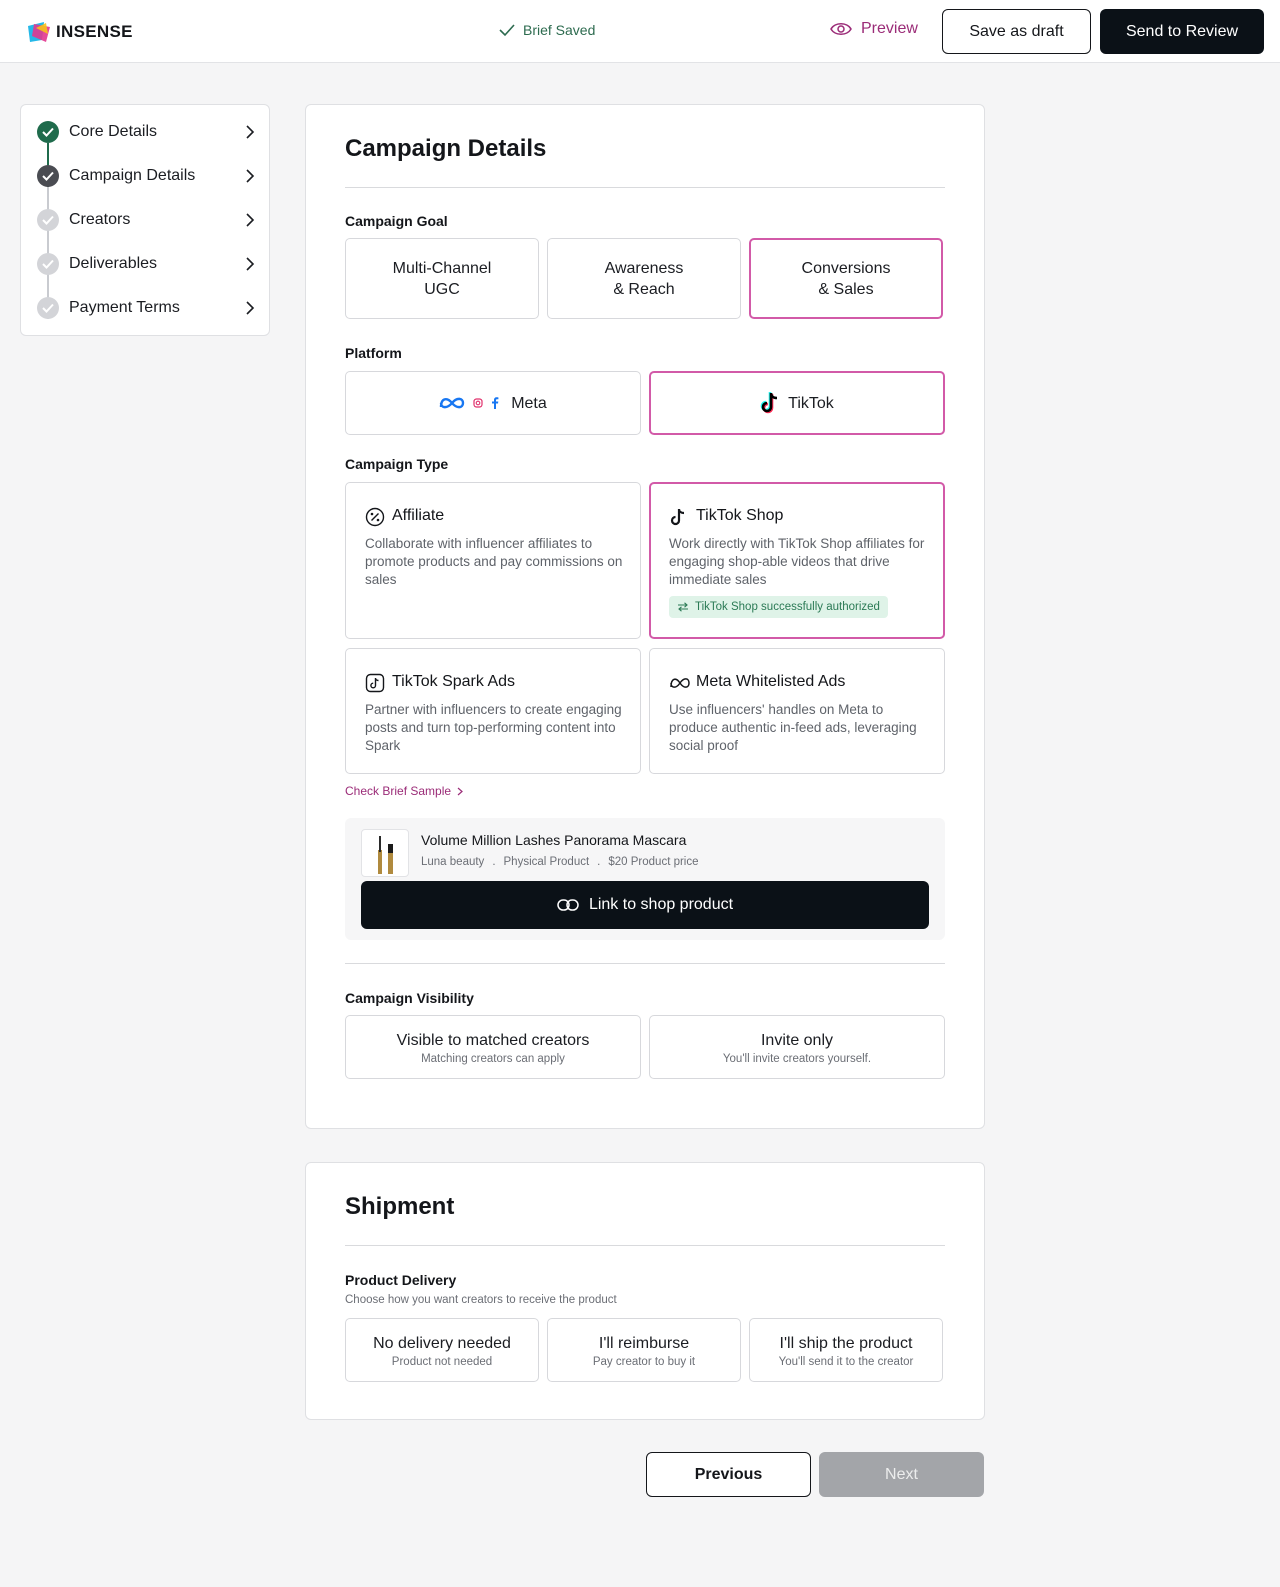 This screenshot has height=1587, width=1280. Describe the element at coordinates (446, 148) in the screenshot. I see `card-title: Campaign Details` at that location.